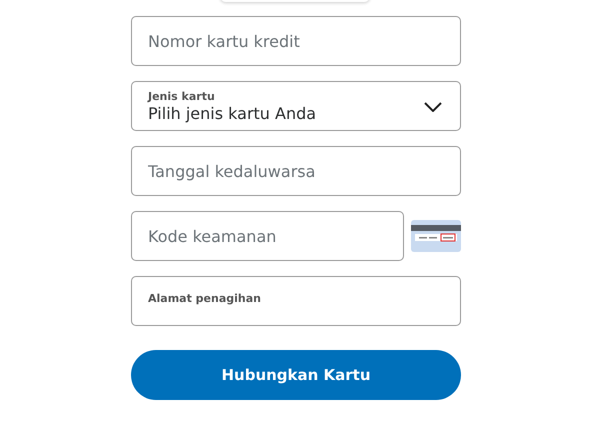  I want to click on text-field: Nomor kartu kredit, so click(296, 41).